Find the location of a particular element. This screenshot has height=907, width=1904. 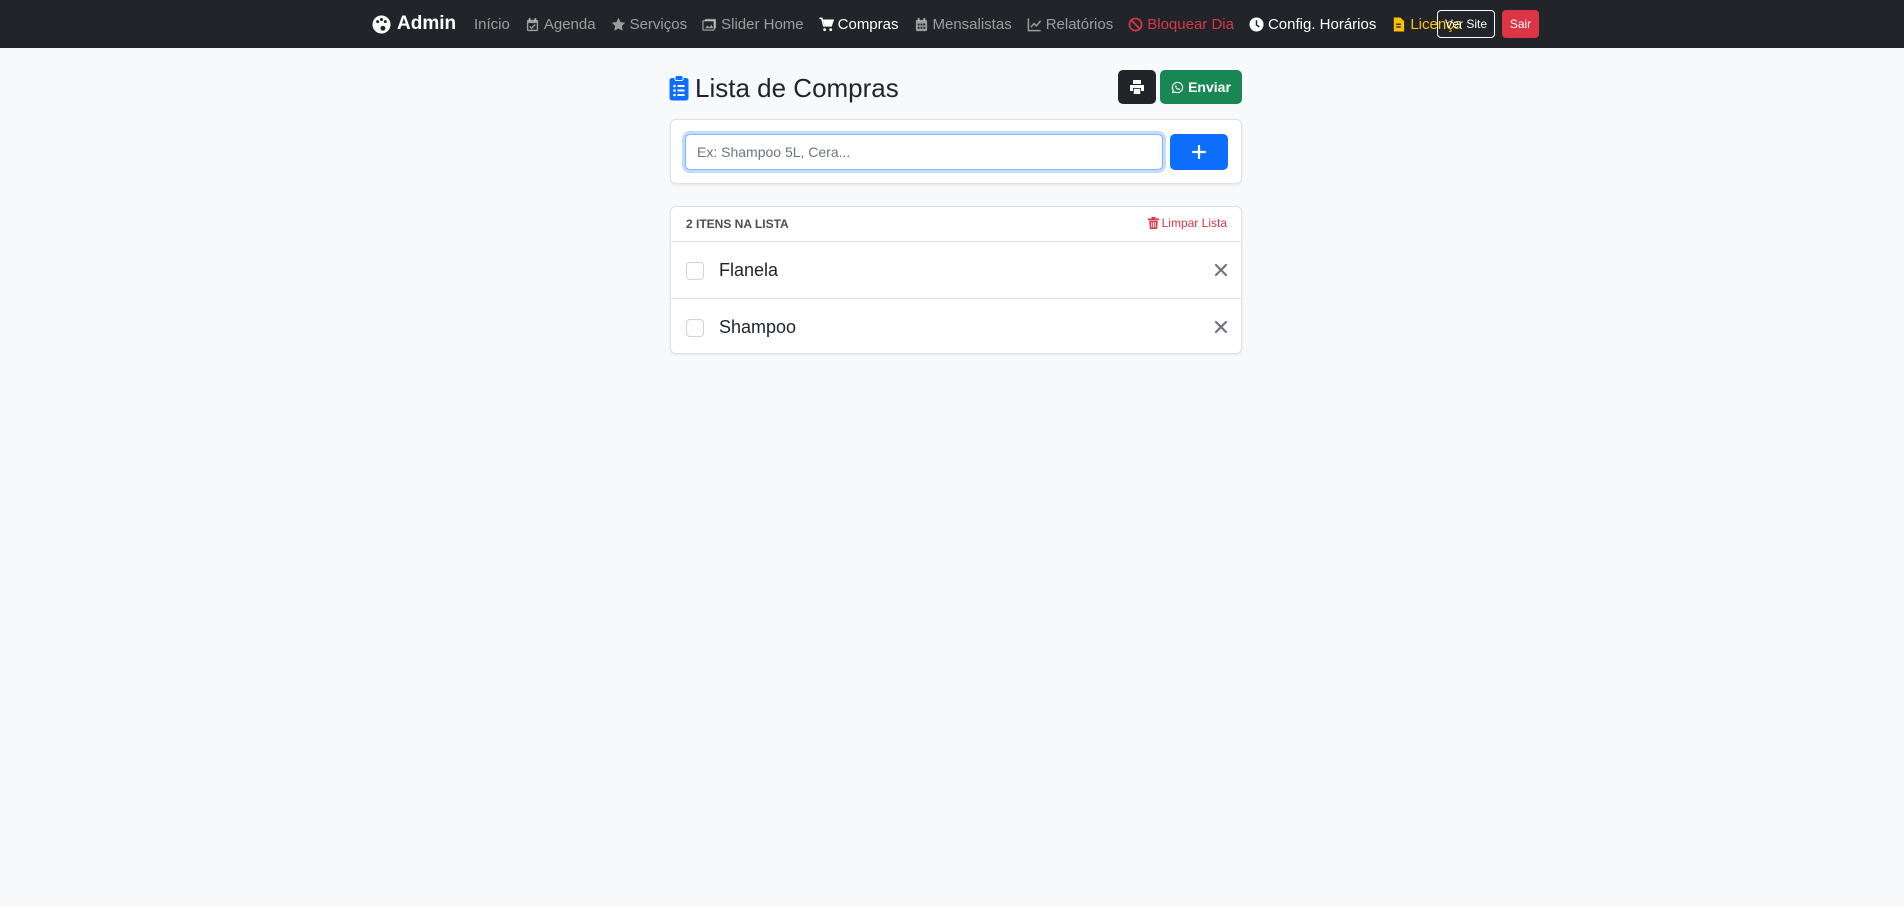

new-item-input is located at coordinates (924, 152).